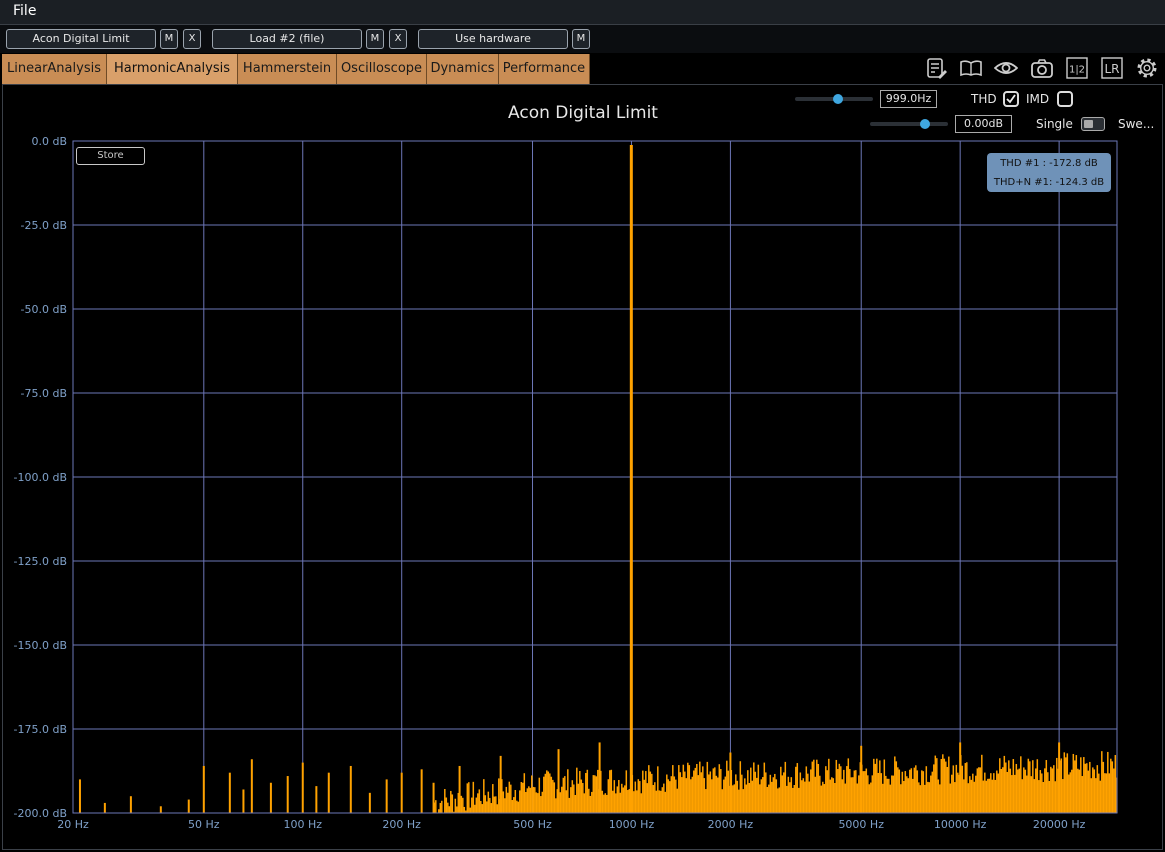 This screenshot has width=1165, height=852. I want to click on y-tick-label: -175.0 dB, so click(41, 729).